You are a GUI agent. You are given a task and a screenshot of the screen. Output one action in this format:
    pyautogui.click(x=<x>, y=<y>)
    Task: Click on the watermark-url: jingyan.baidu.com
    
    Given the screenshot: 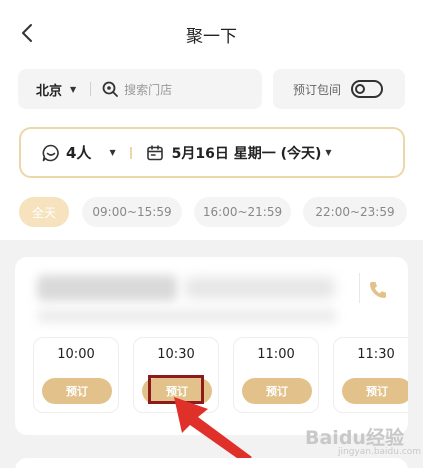 What is the action you would take?
    pyautogui.click(x=380, y=452)
    